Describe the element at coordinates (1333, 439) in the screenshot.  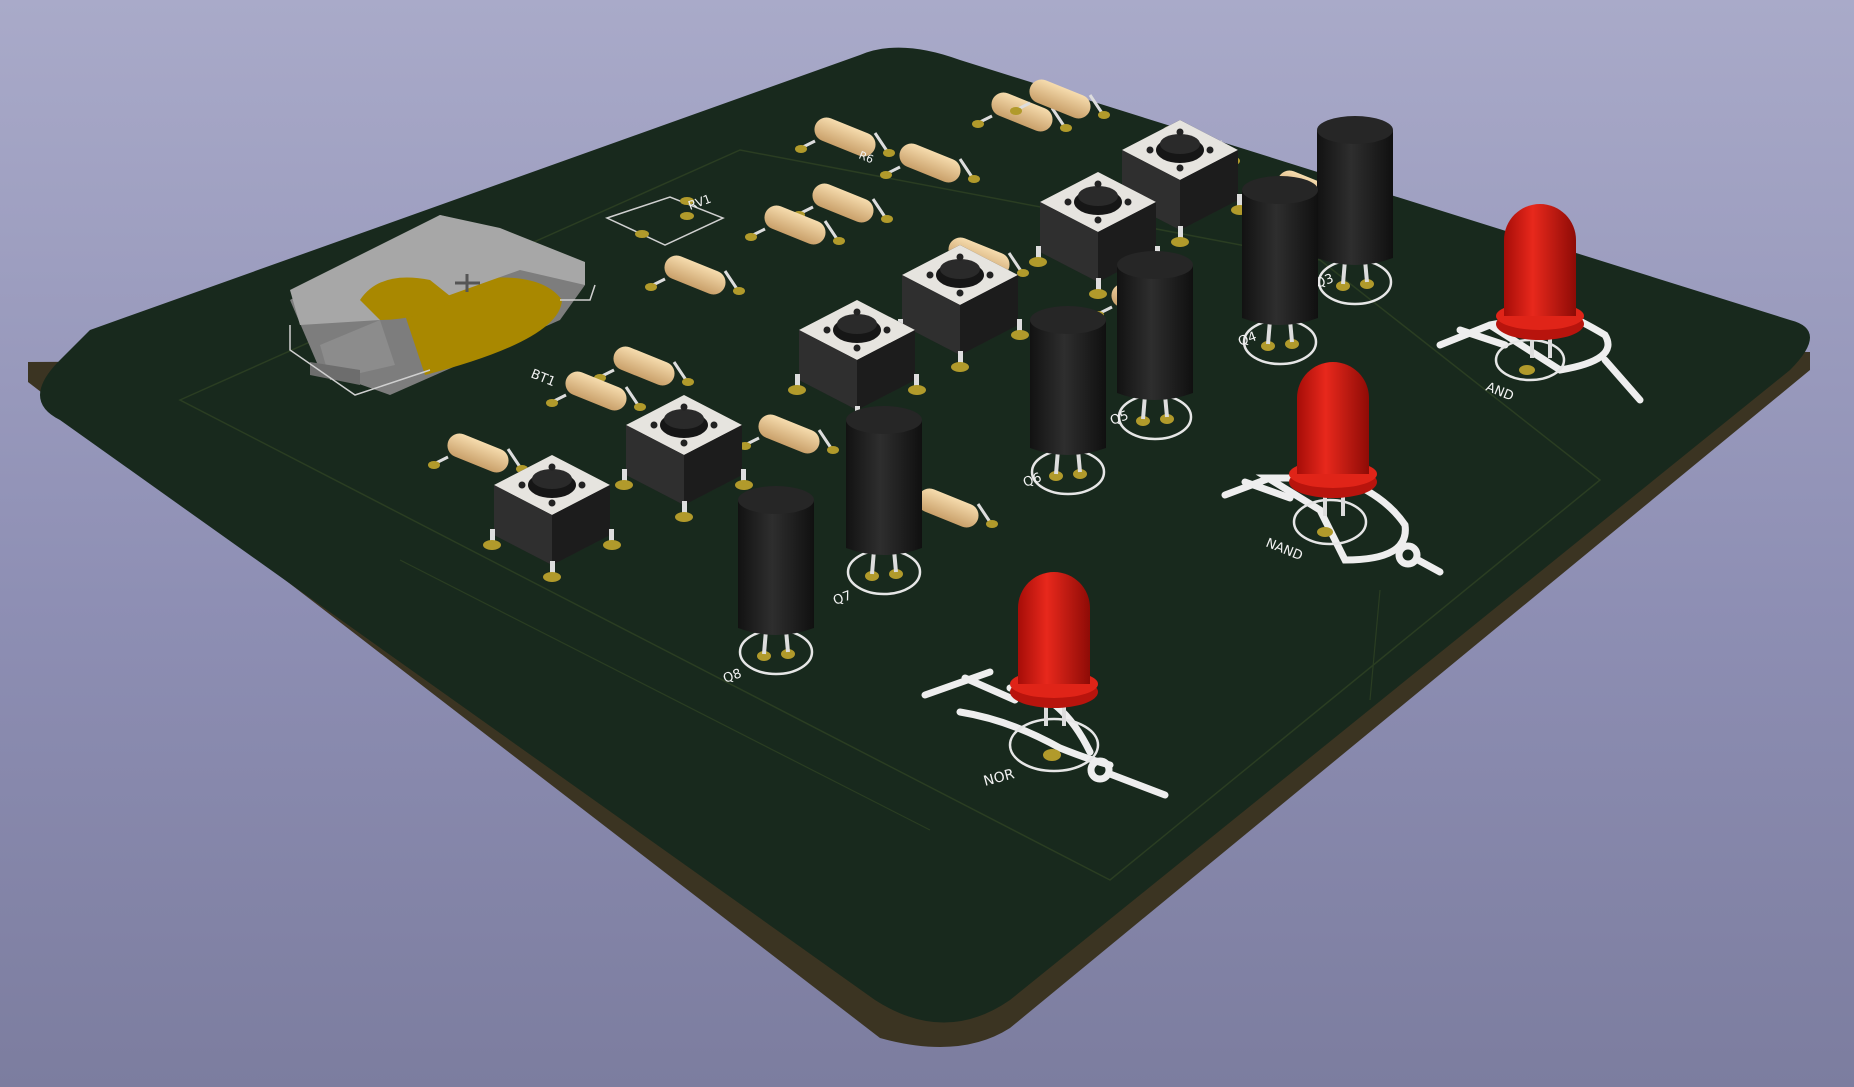
I see `led-nand` at that location.